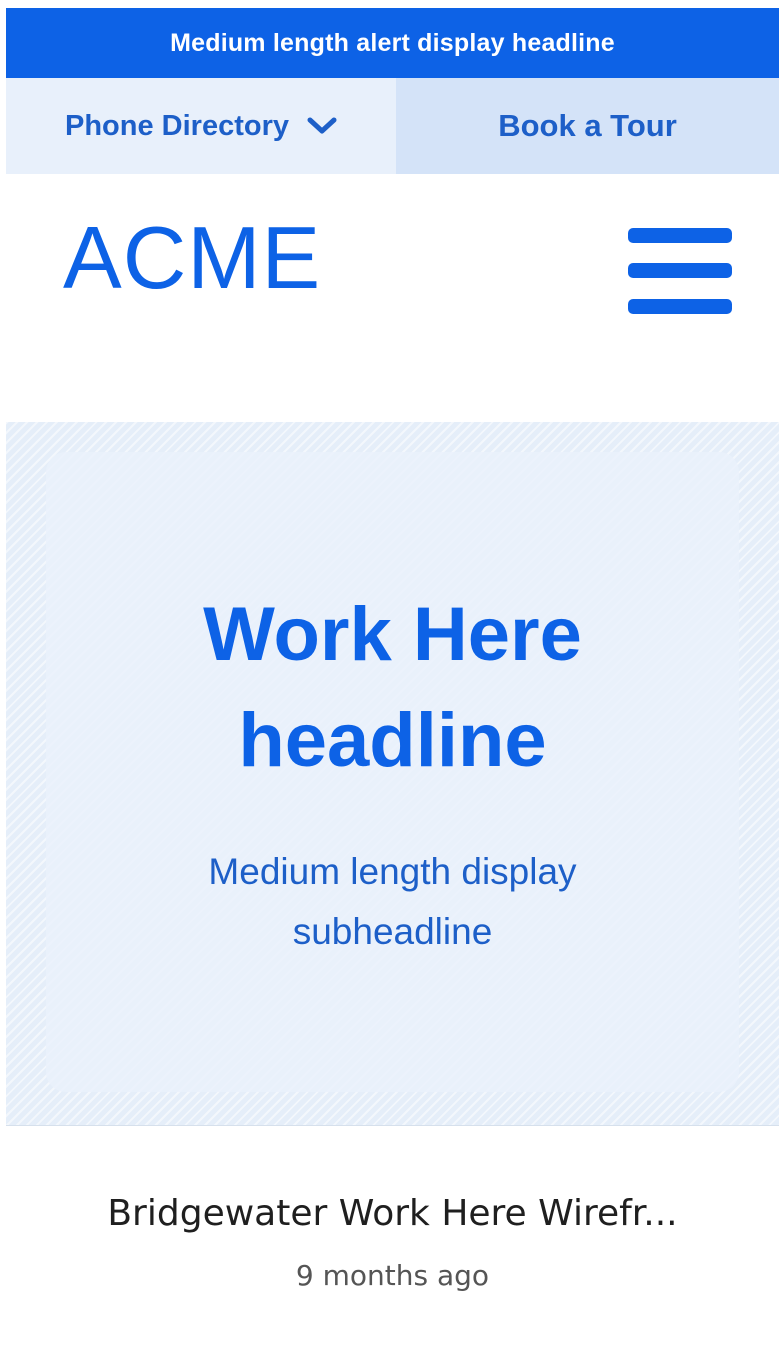  What do you see at coordinates (177, 125) in the screenshot?
I see `phone-directory-label: Phone Directory` at bounding box center [177, 125].